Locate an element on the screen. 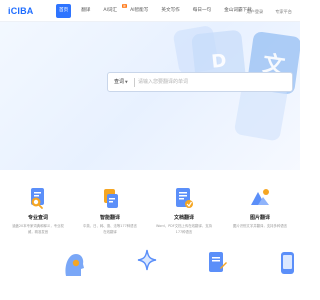 The width and height of the screenshot is (320, 300). nav-item-english-writing: 英文写作 is located at coordinates (170, 11).